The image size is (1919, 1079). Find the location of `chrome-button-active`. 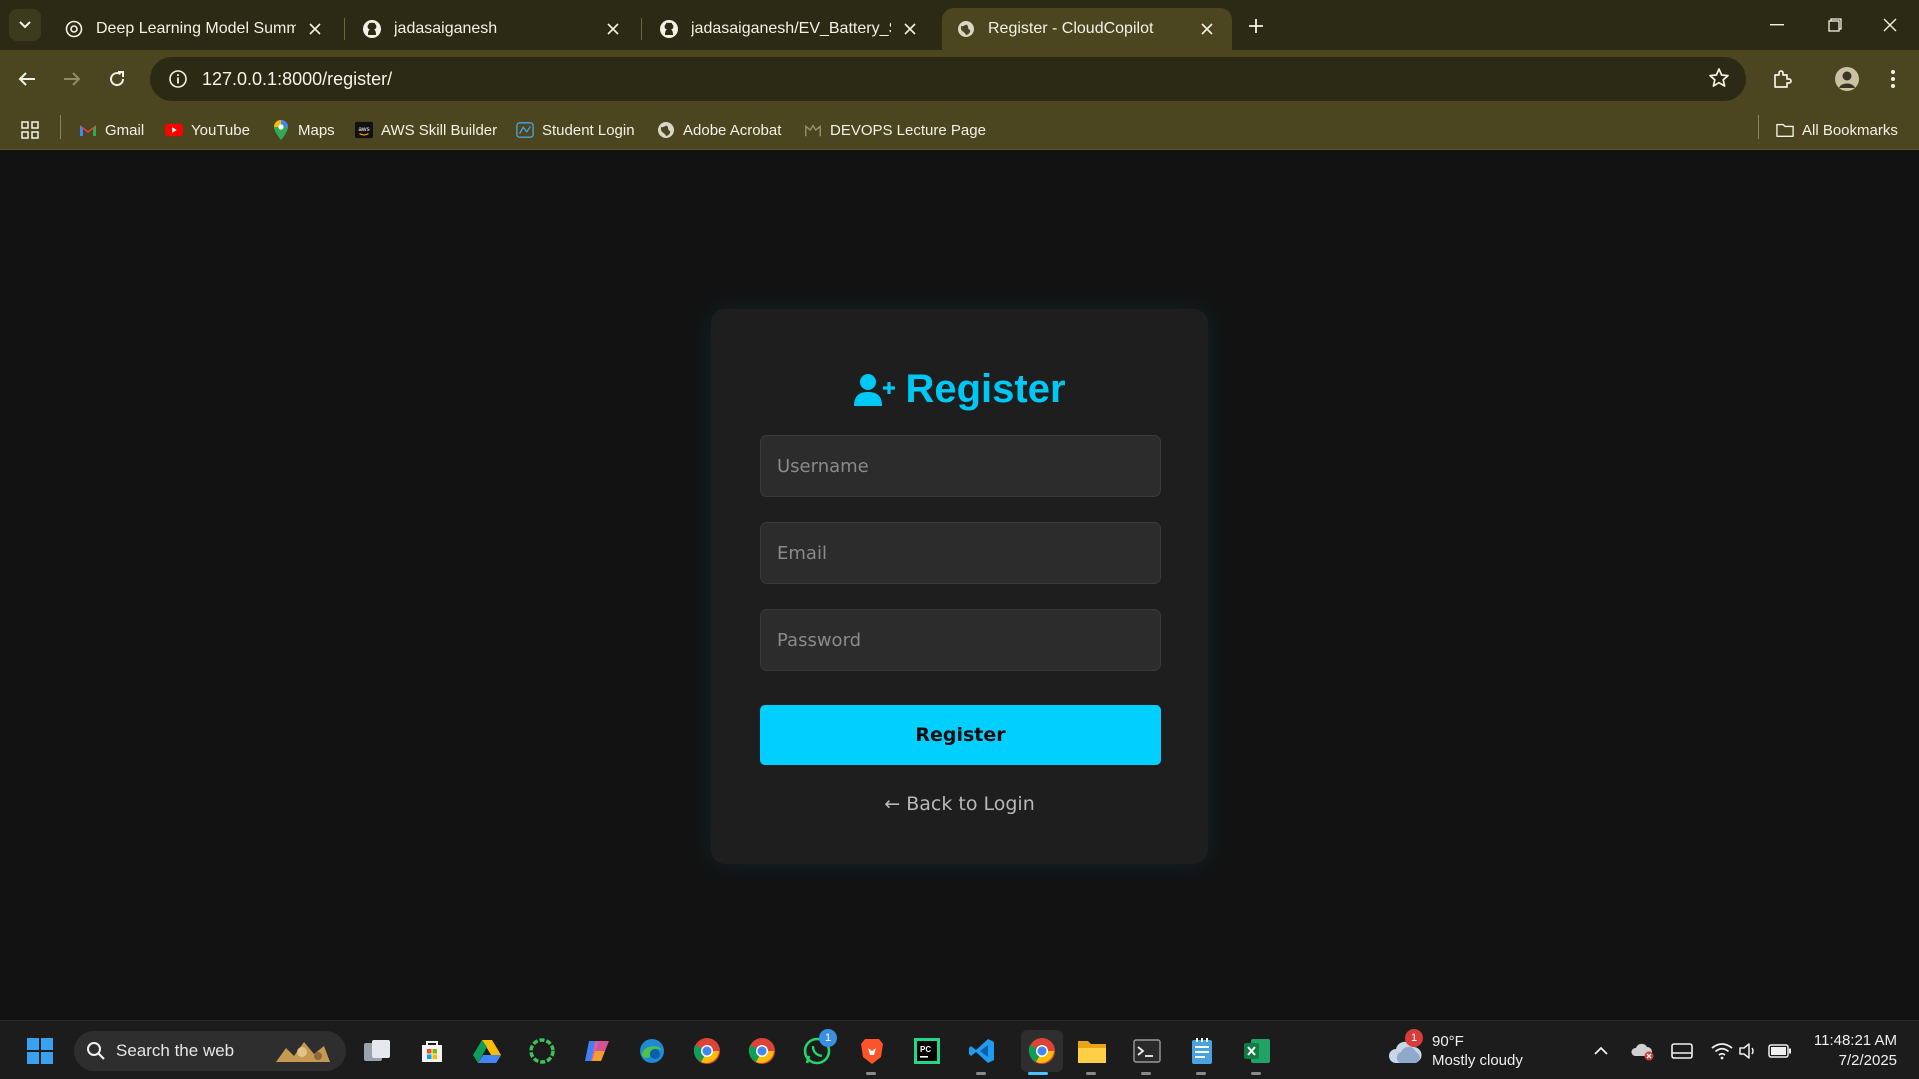

chrome-button-active is located at coordinates (1042, 1051).